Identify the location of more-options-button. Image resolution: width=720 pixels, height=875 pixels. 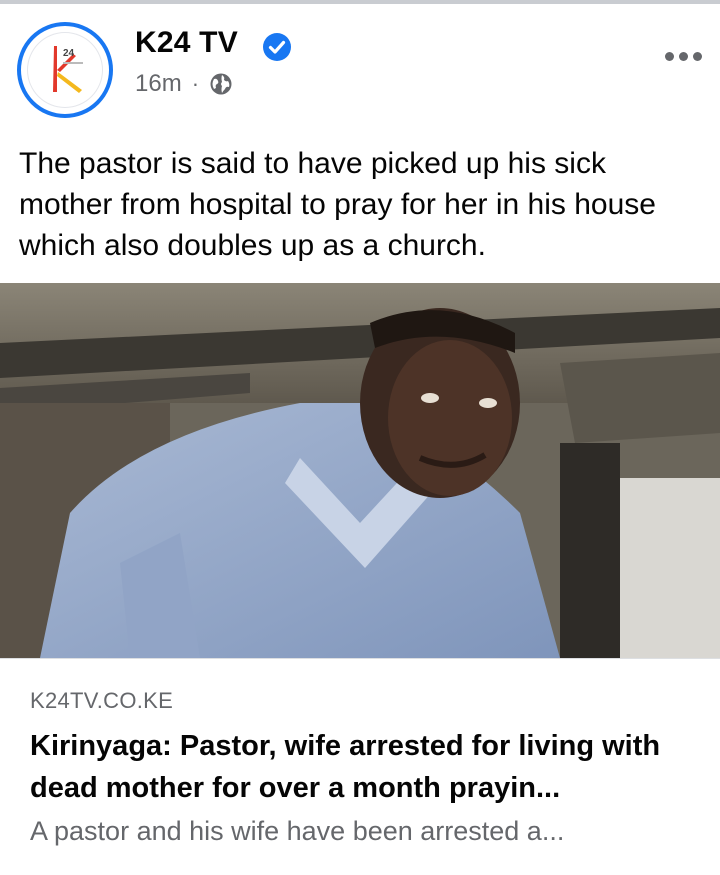
(683, 56).